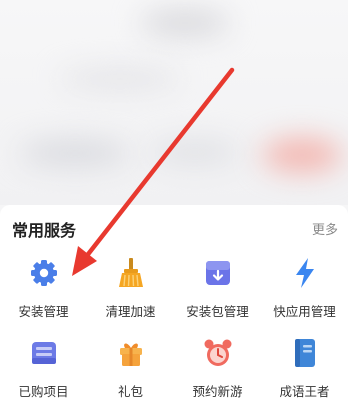 The height and width of the screenshot is (414, 348). What do you see at coordinates (130, 311) in the screenshot?
I see `service-label: 清理加速` at bounding box center [130, 311].